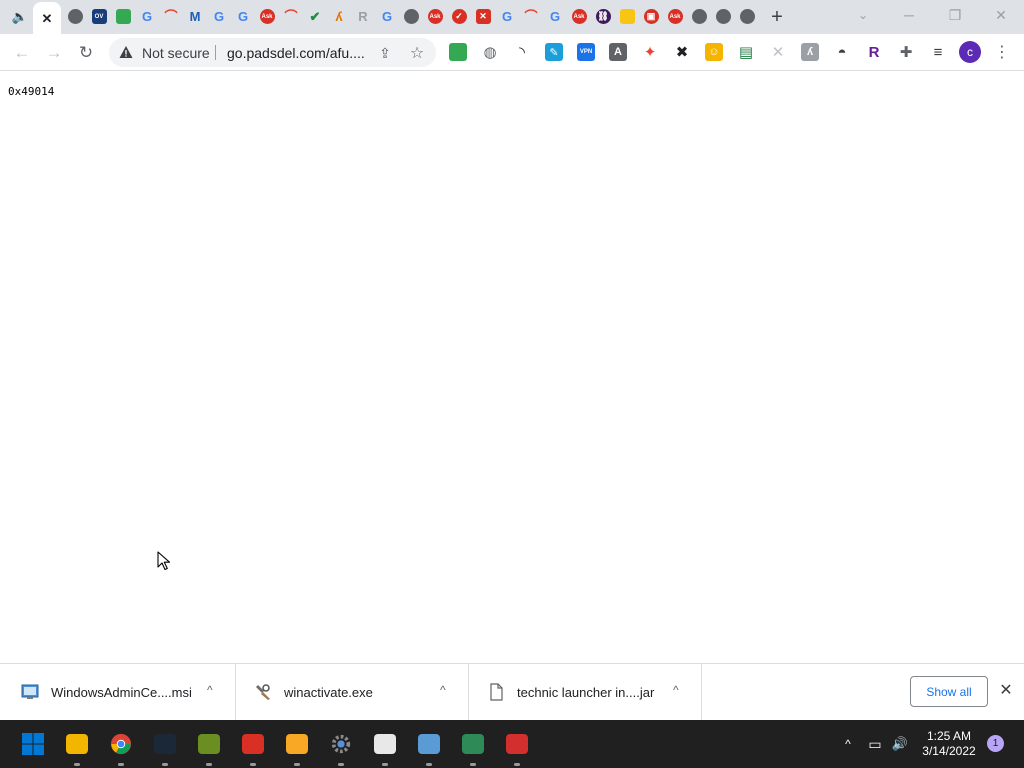  What do you see at coordinates (603, 16) in the screenshot?
I see `tab: ⛓` at bounding box center [603, 16].